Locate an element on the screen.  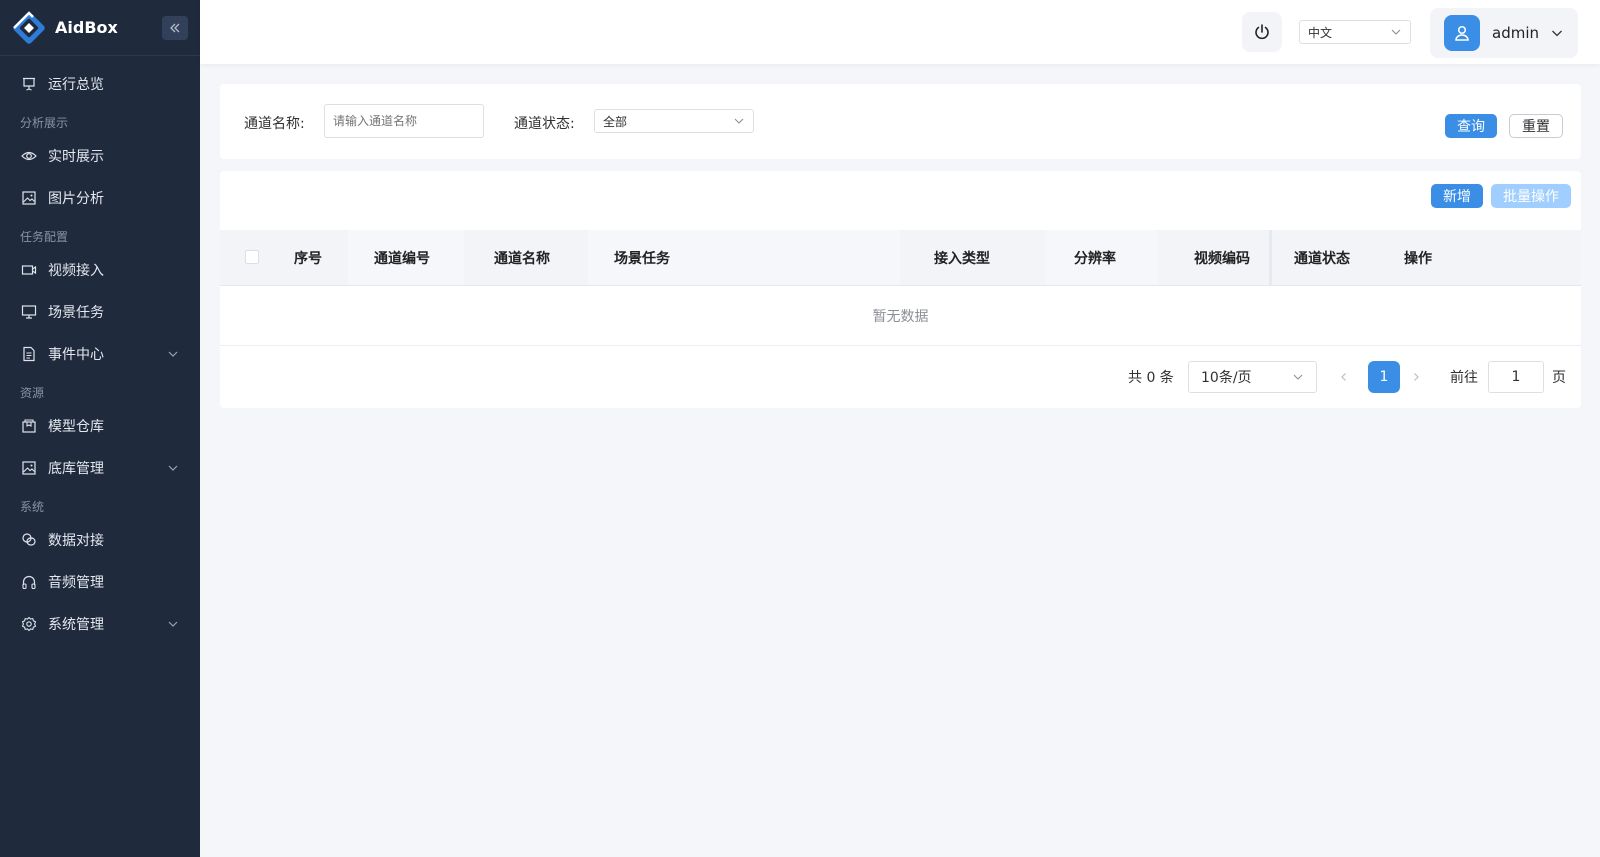
user-icon is located at coordinates (1462, 33).